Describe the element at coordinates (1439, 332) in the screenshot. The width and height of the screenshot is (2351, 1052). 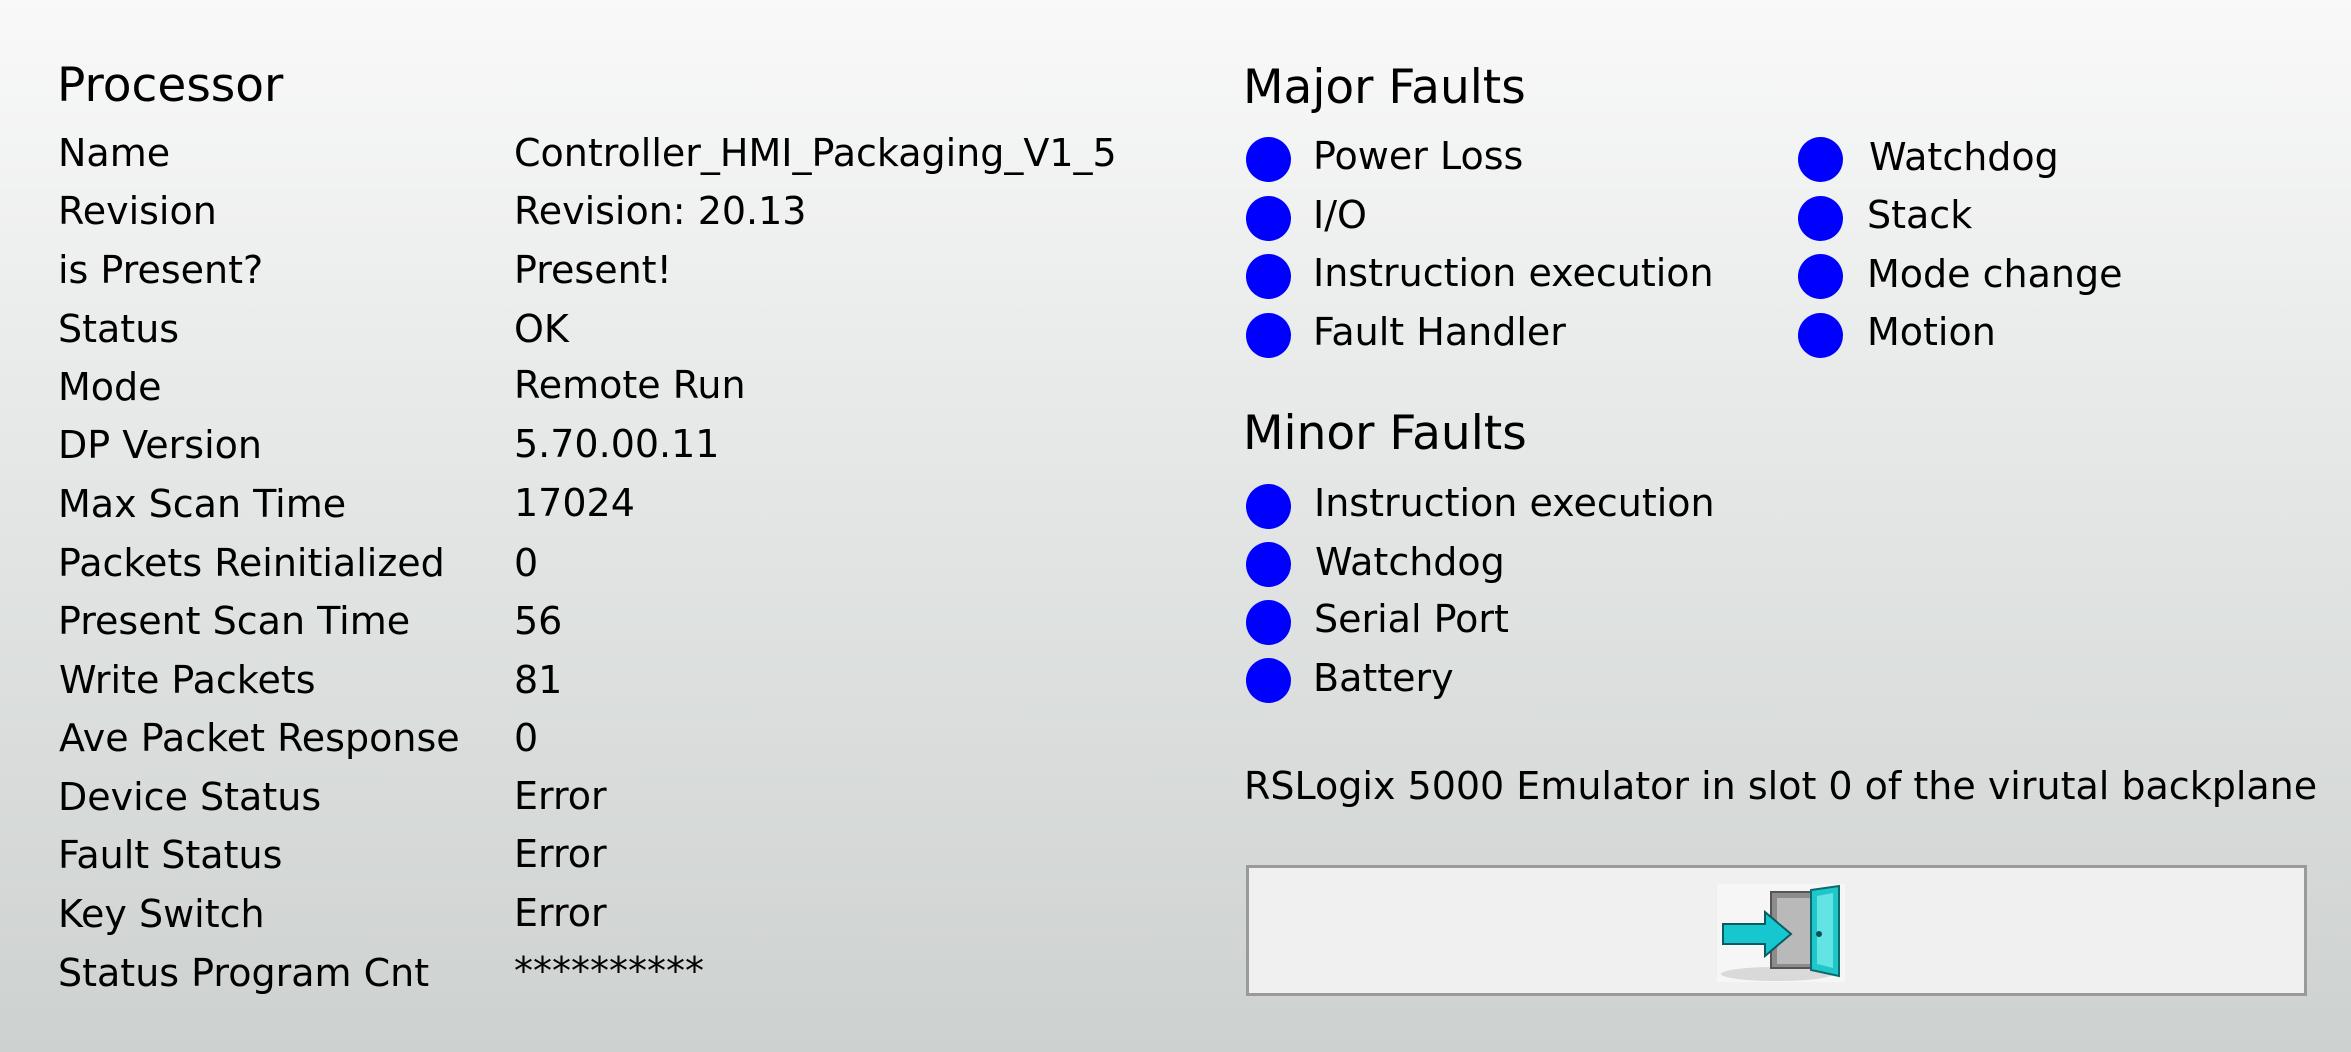
I see `major-fault-fault-handler-label: Fault Handler` at that location.